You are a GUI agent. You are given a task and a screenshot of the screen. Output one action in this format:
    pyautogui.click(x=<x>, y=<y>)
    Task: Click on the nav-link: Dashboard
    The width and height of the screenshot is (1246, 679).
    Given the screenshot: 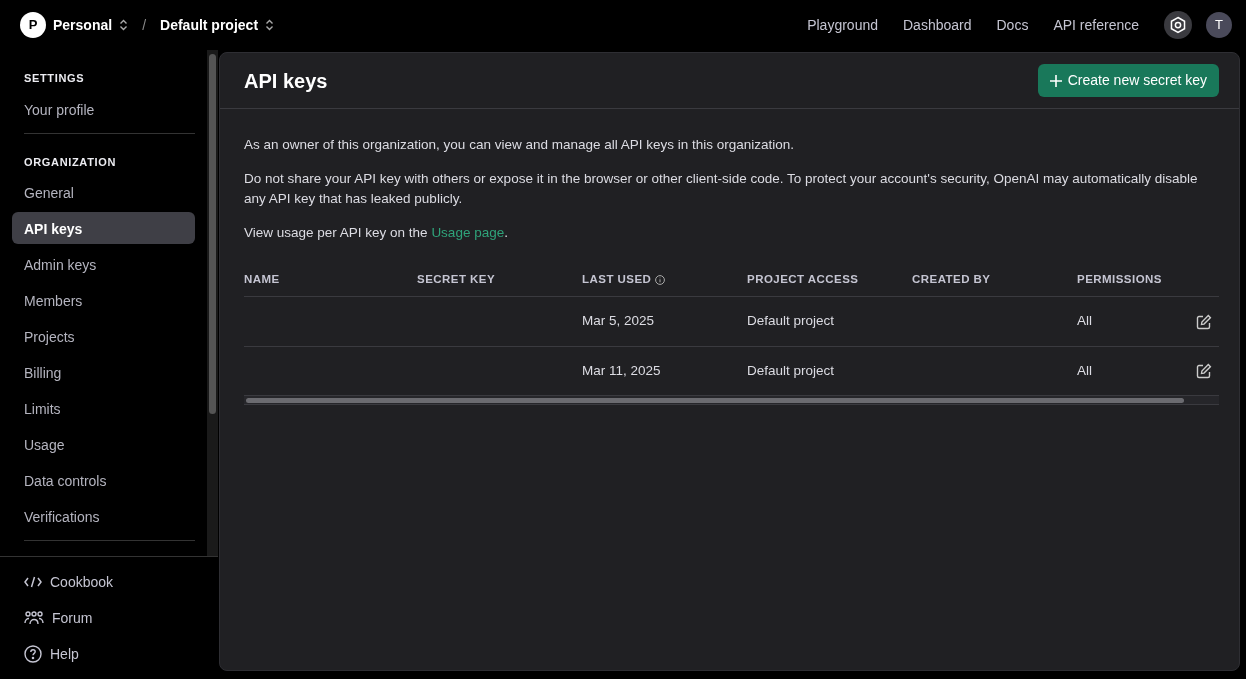 What is the action you would take?
    pyautogui.click(x=937, y=25)
    